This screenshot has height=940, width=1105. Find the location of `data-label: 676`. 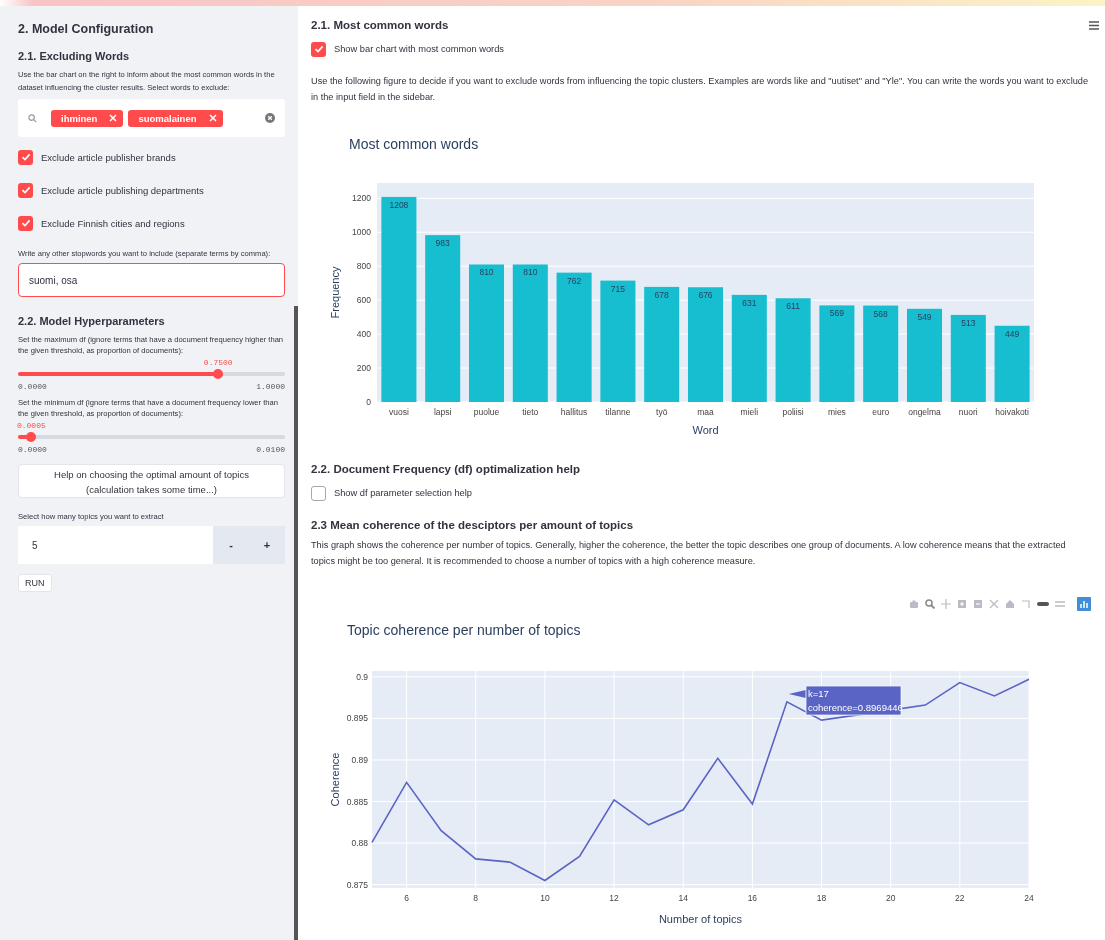

data-label: 676 is located at coordinates (705, 295).